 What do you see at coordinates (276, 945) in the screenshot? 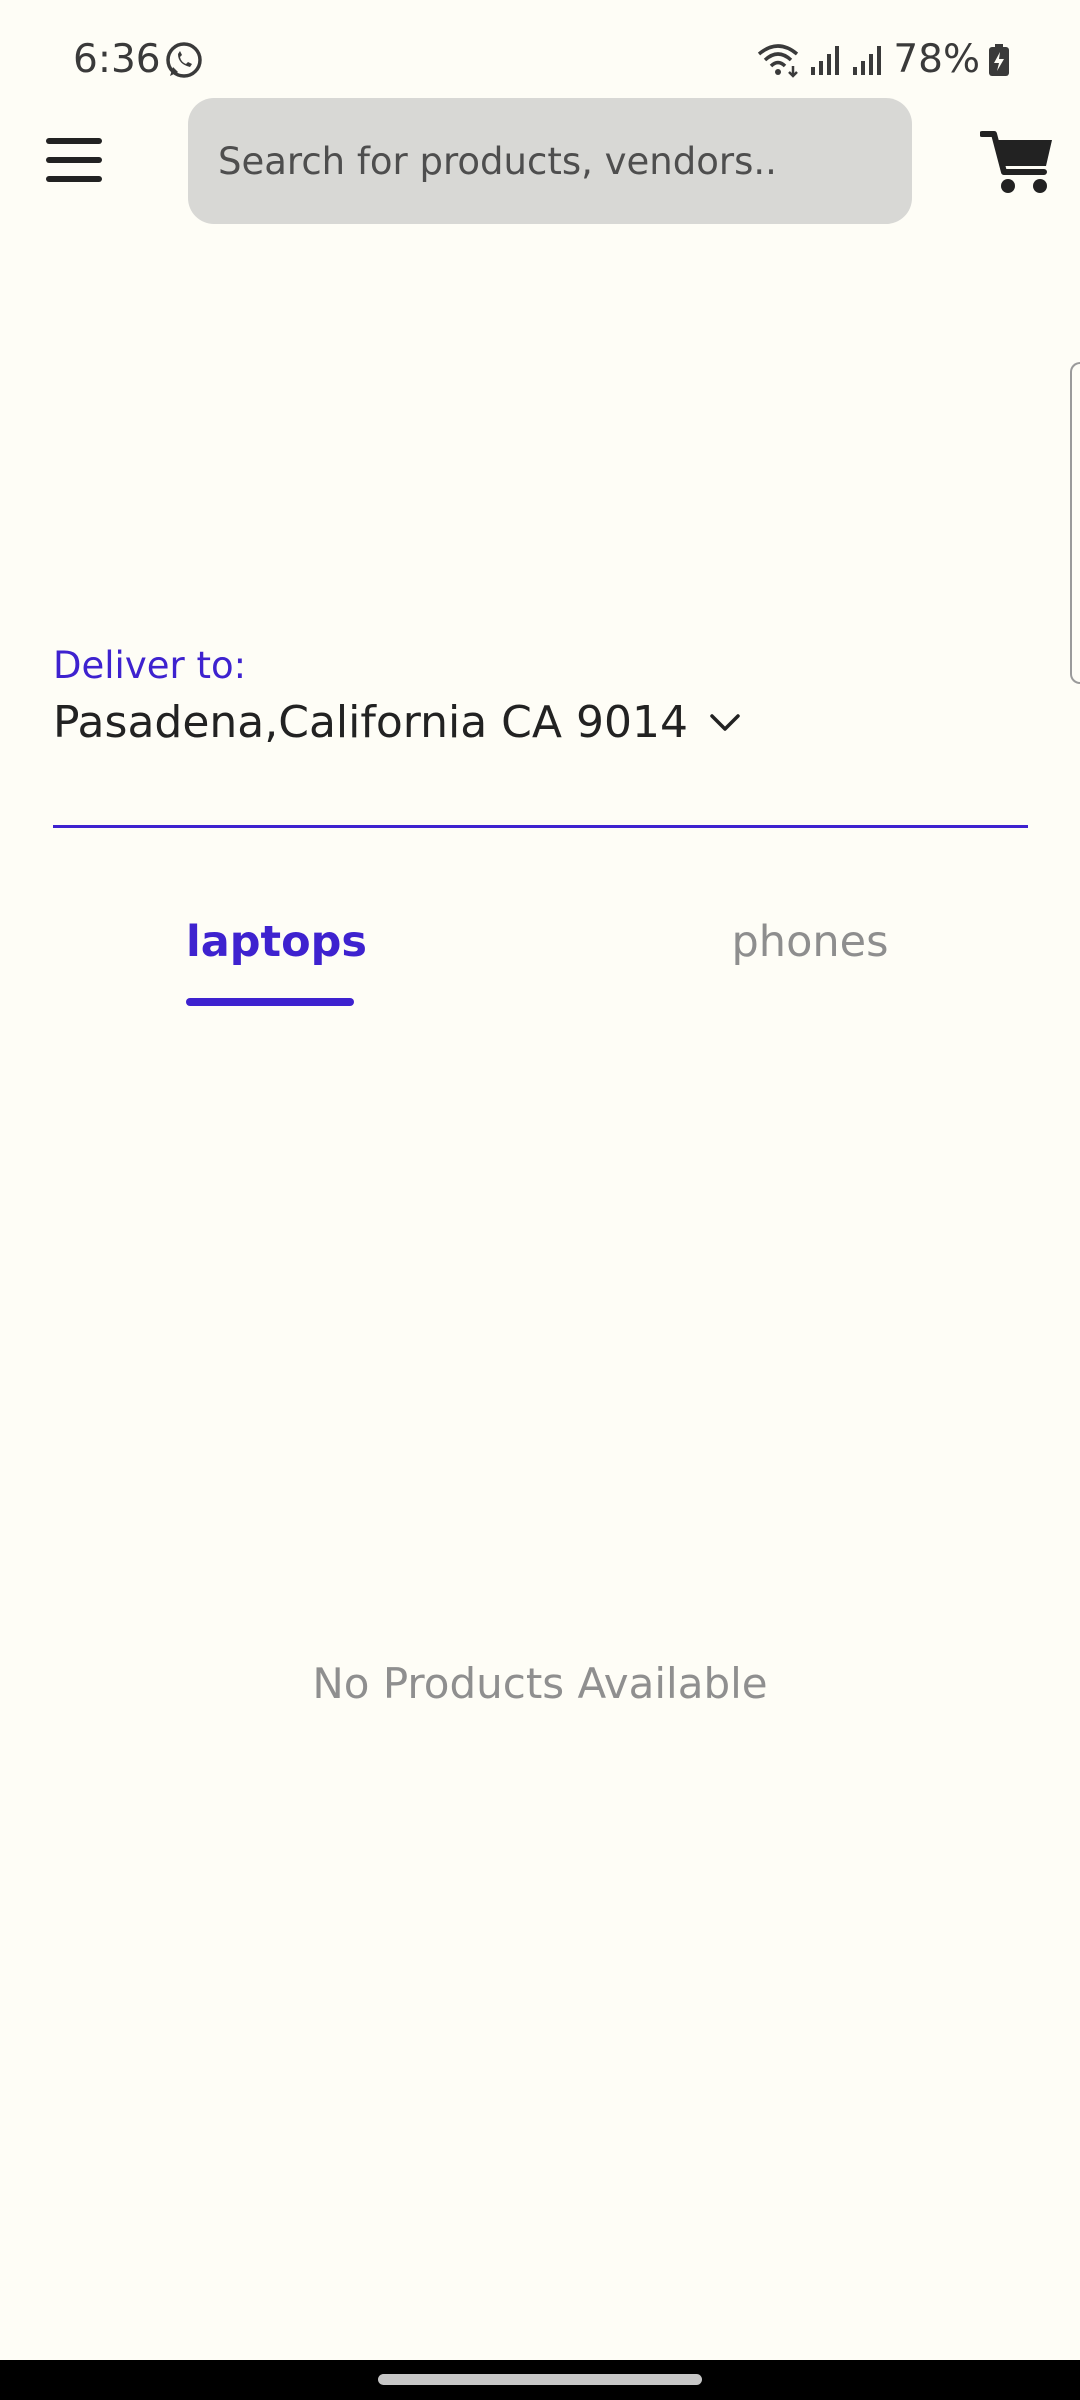
I see `tab-laptops: laptops` at bounding box center [276, 945].